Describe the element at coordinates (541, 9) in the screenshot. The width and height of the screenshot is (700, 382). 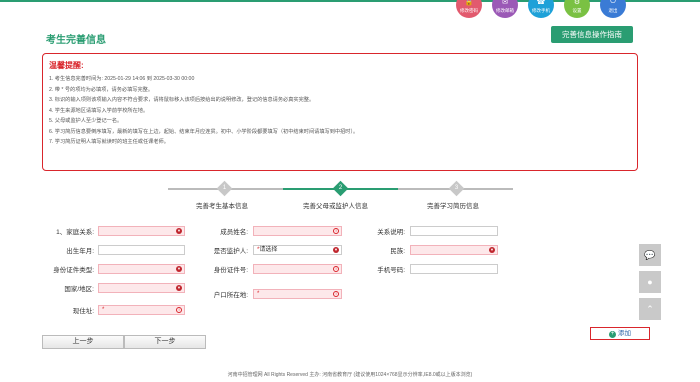
I see `change-phone-button: ☎ 修改手机` at that location.